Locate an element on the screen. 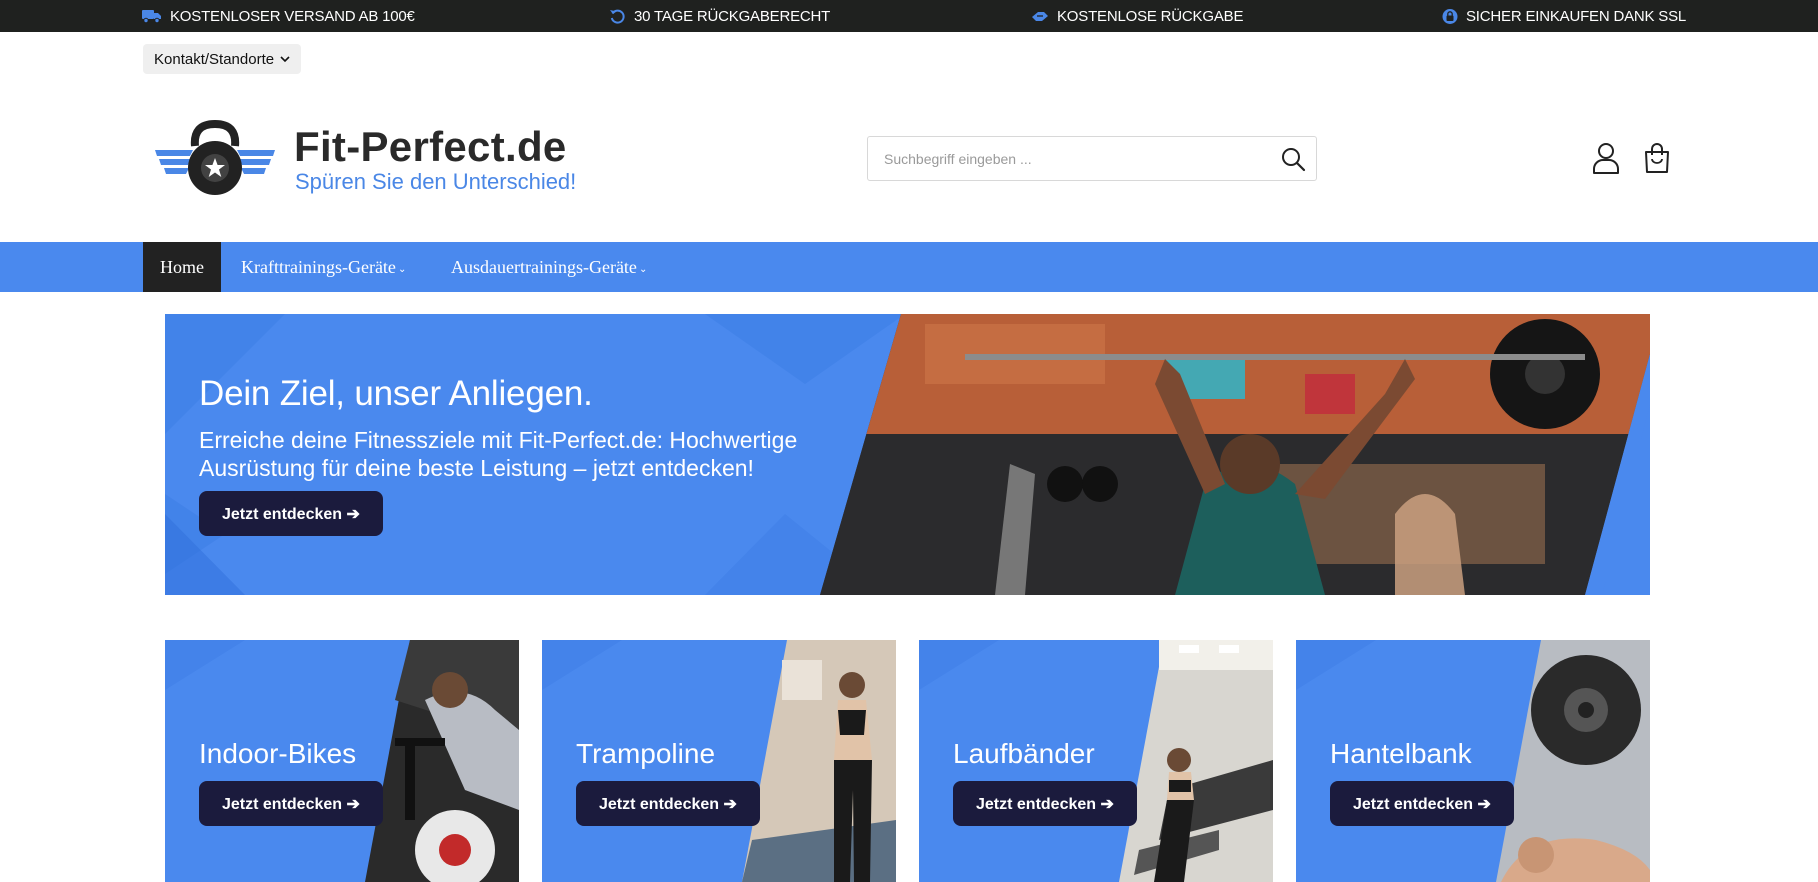 Image resolution: width=1818 pixels, height=882 pixels. shopping-bag-icon is located at coordinates (1657, 158).